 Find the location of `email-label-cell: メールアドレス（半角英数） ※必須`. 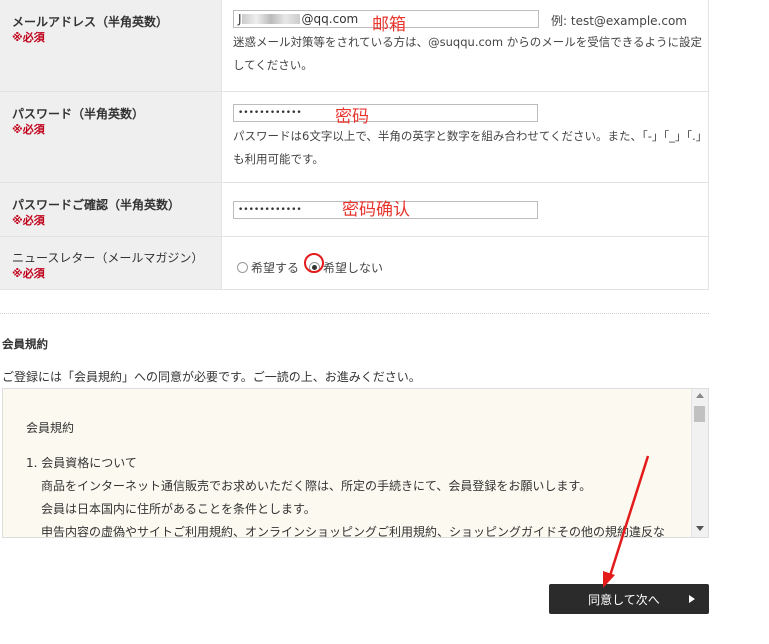

email-label-cell: メールアドレス（半角英数） ※必須 is located at coordinates (111, 45).